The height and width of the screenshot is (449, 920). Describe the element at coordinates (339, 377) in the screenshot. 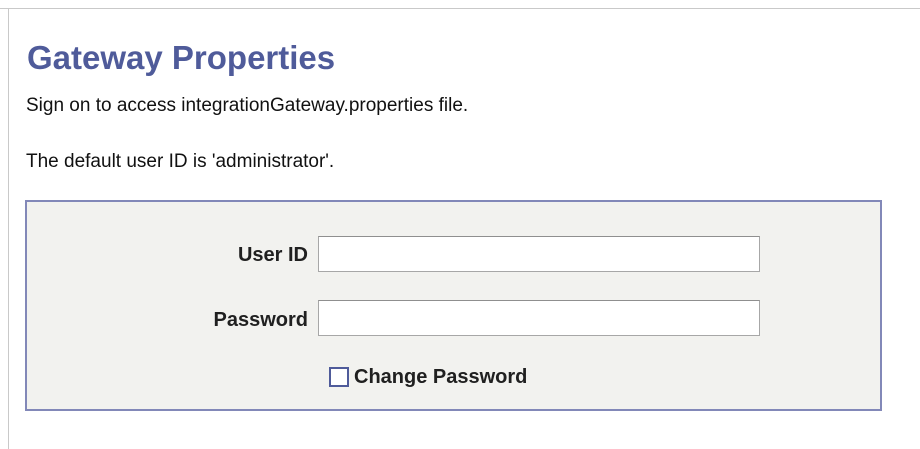

I see `change-password-checkbox` at that location.